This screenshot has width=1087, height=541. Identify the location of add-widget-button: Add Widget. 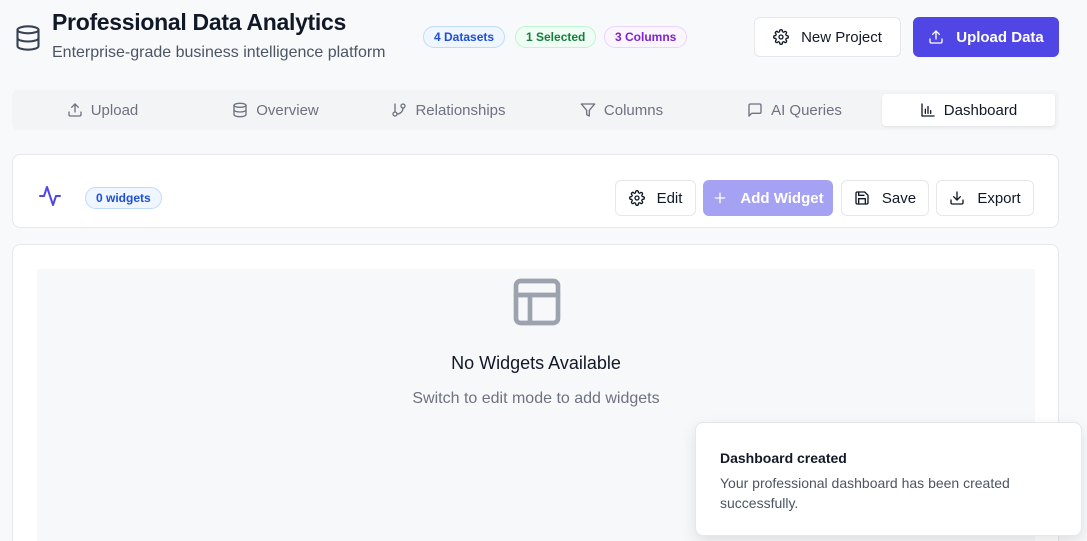
(768, 198).